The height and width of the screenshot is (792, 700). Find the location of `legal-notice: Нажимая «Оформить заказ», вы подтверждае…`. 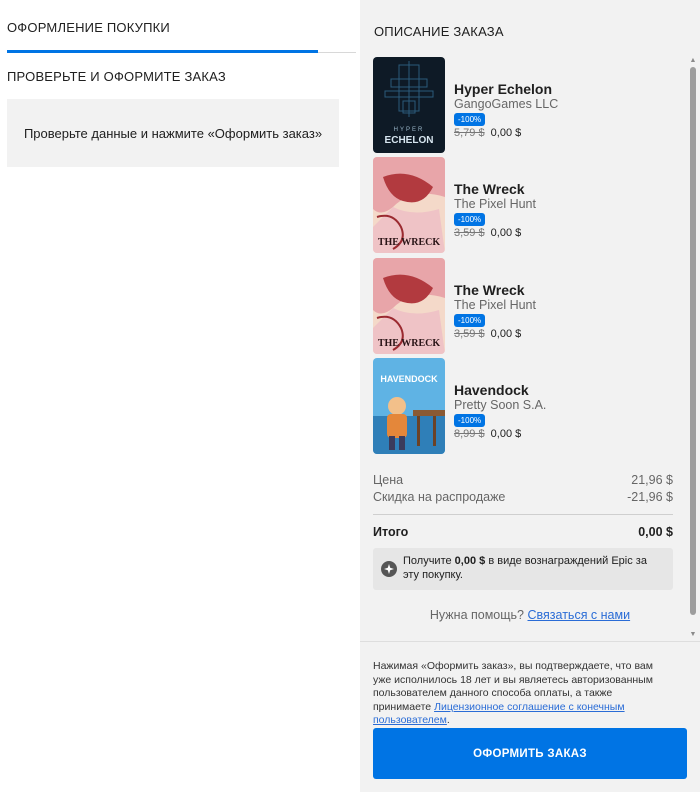

legal-notice: Нажимая «Оформить заказ», вы подтверждае… is located at coordinates (523, 694).